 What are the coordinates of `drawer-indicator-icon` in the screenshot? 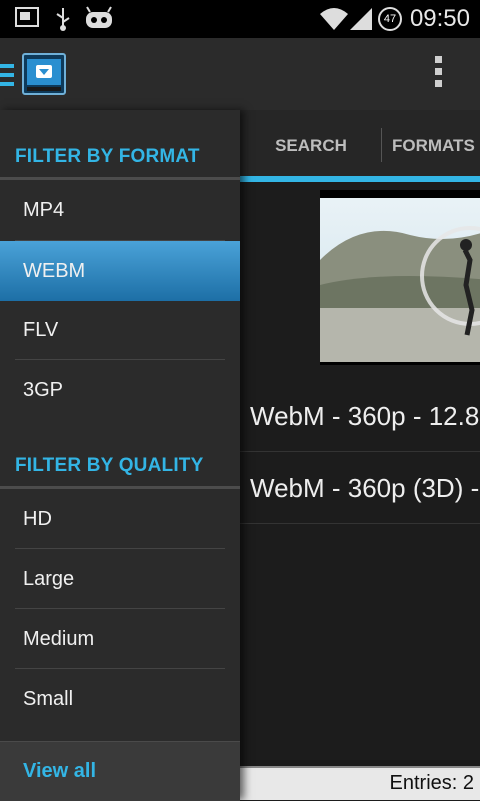 It's located at (8, 76).